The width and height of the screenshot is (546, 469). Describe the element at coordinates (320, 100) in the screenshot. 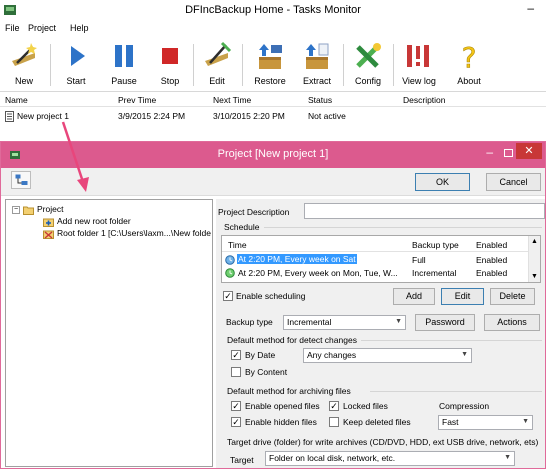

I see `column-status: Status` at that location.